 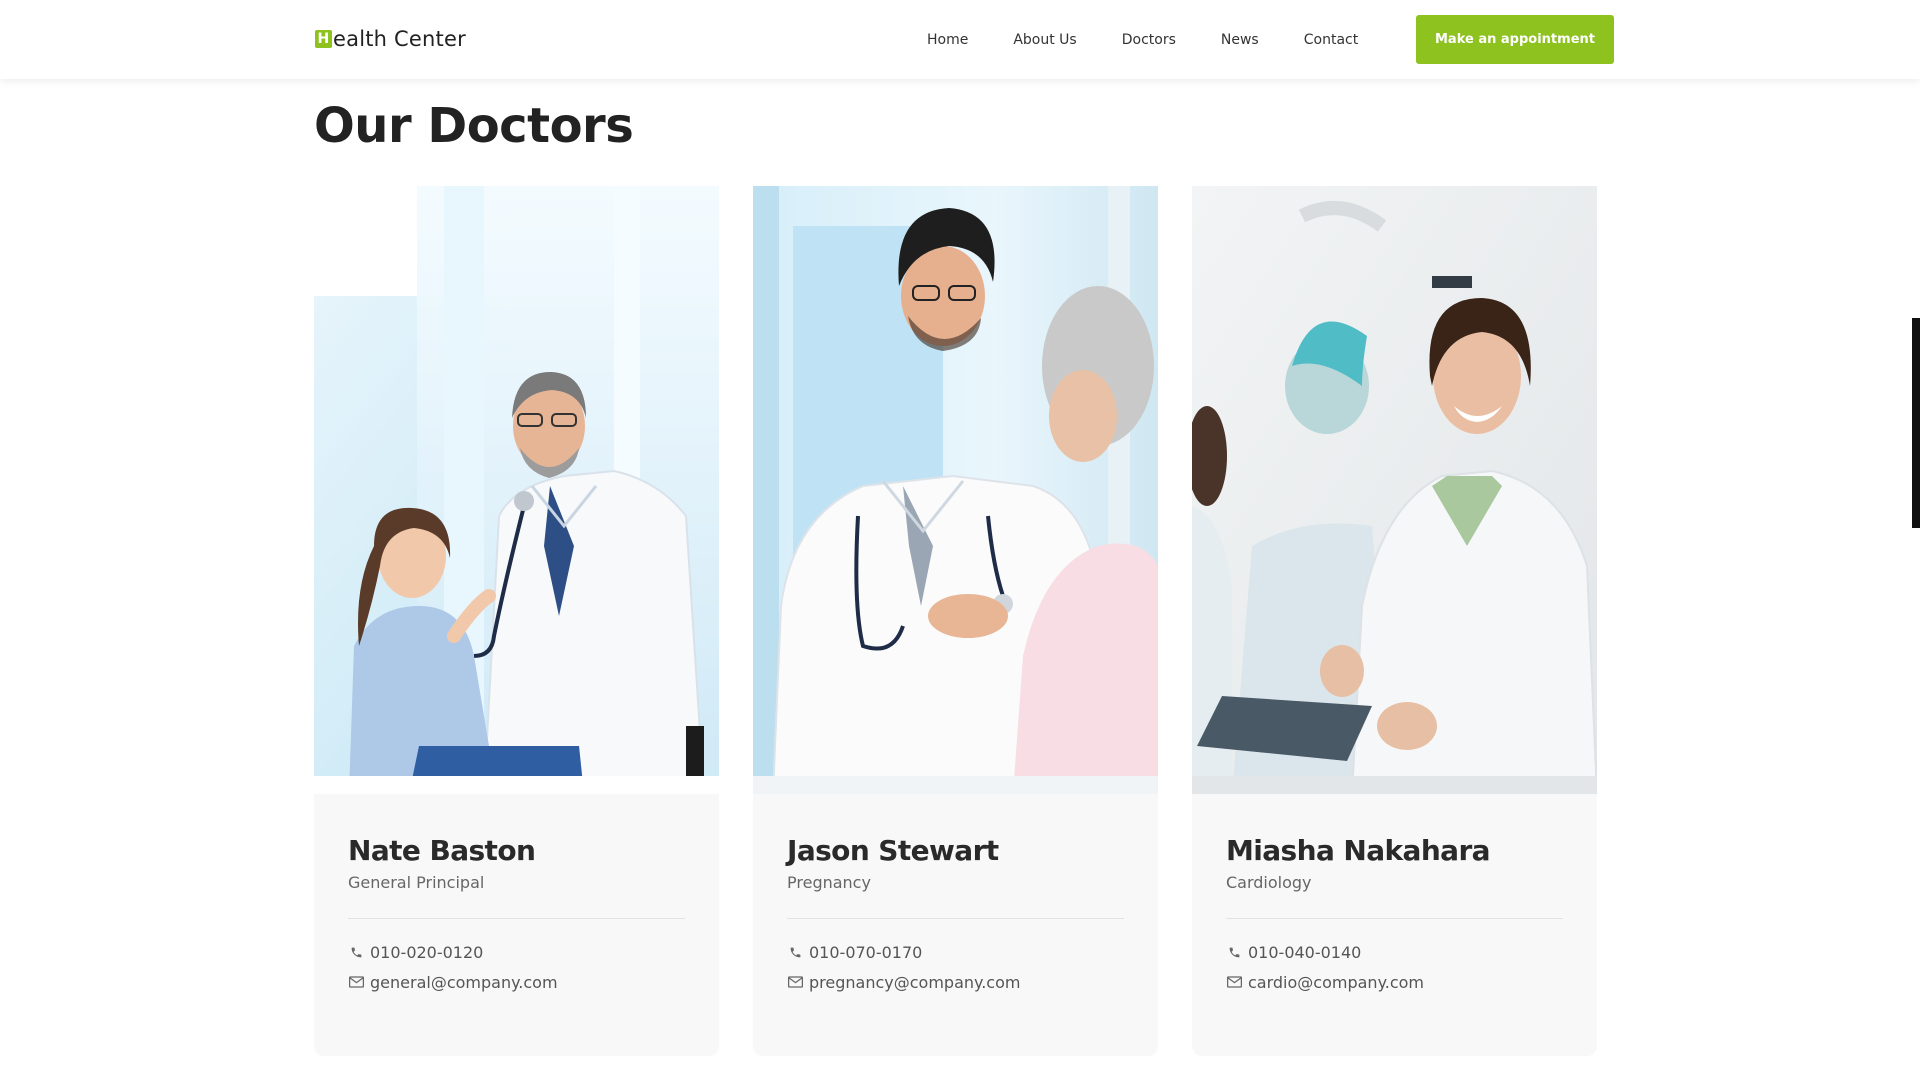 I want to click on site-logo: H ealth Center, so click(x=390, y=39).